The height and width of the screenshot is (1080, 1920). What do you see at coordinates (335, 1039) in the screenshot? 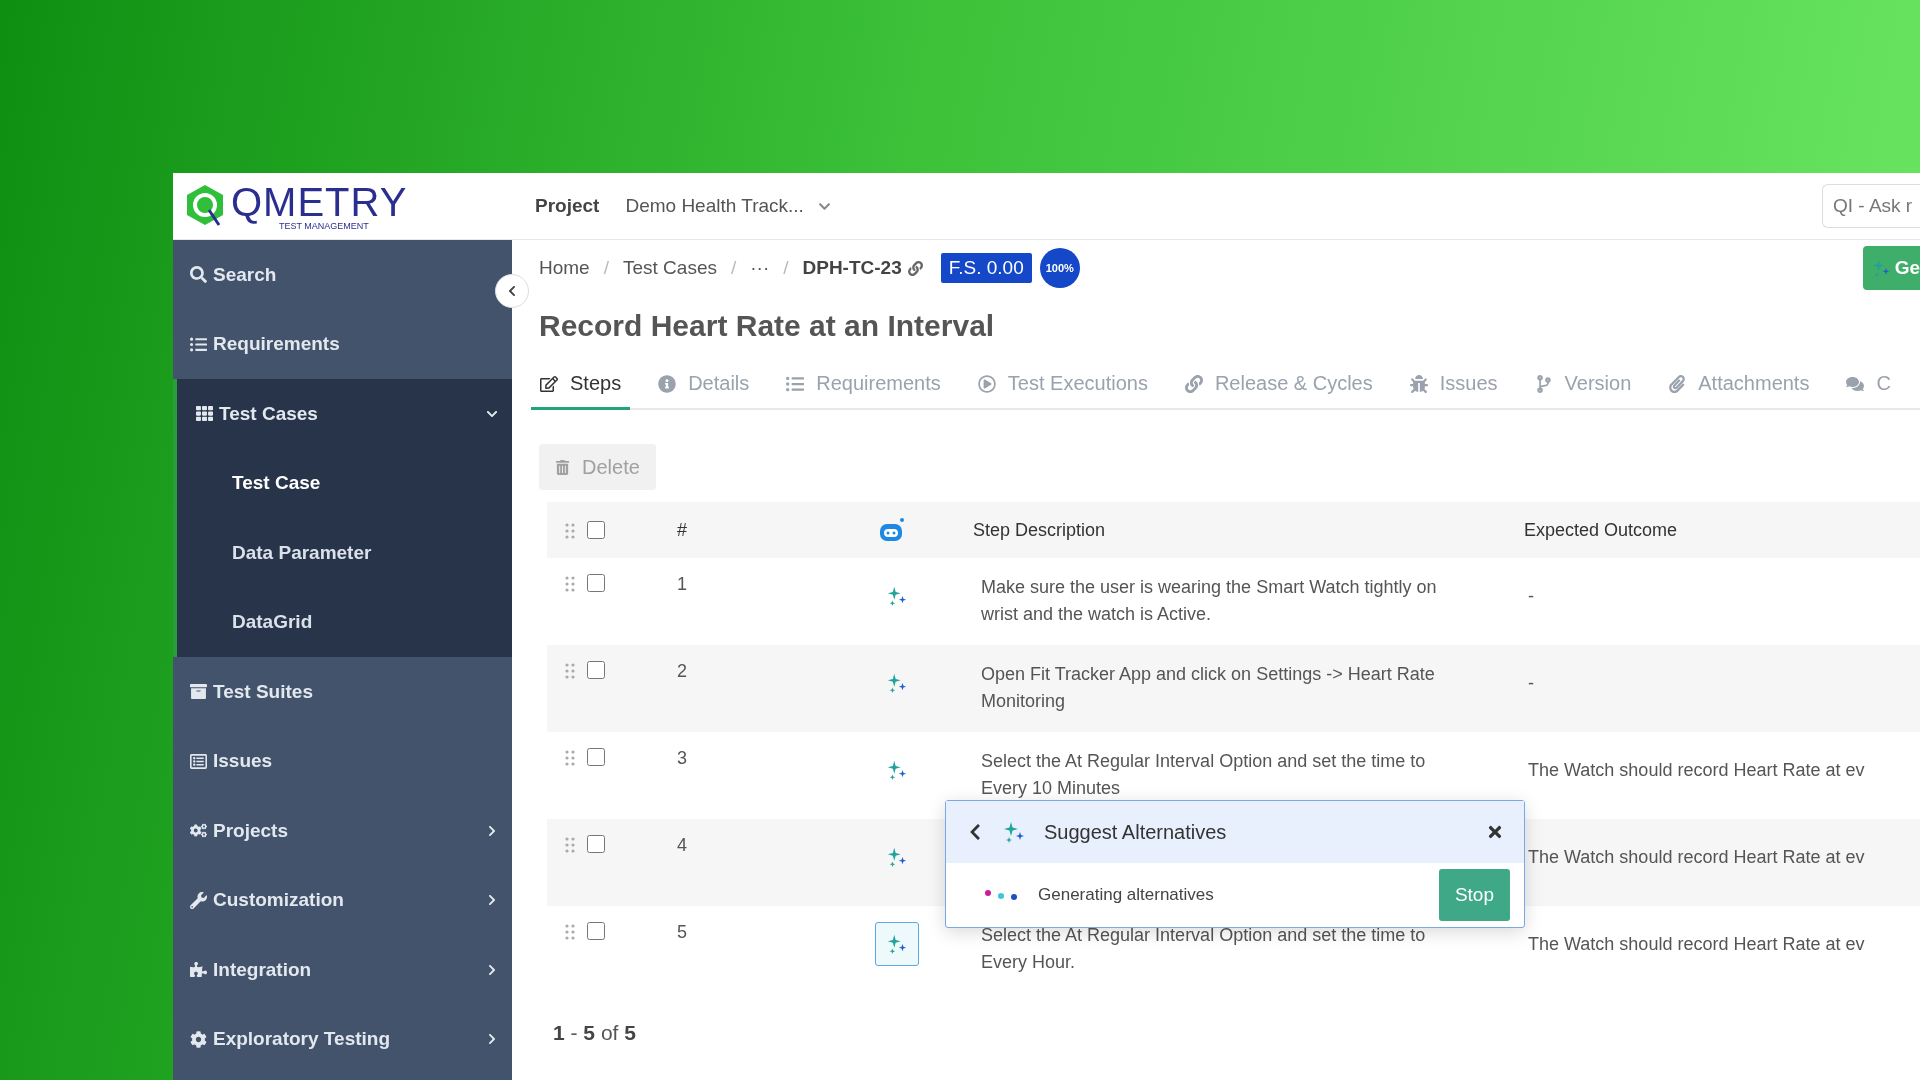
I see `sidebar-item: Exploratory Testing` at bounding box center [335, 1039].